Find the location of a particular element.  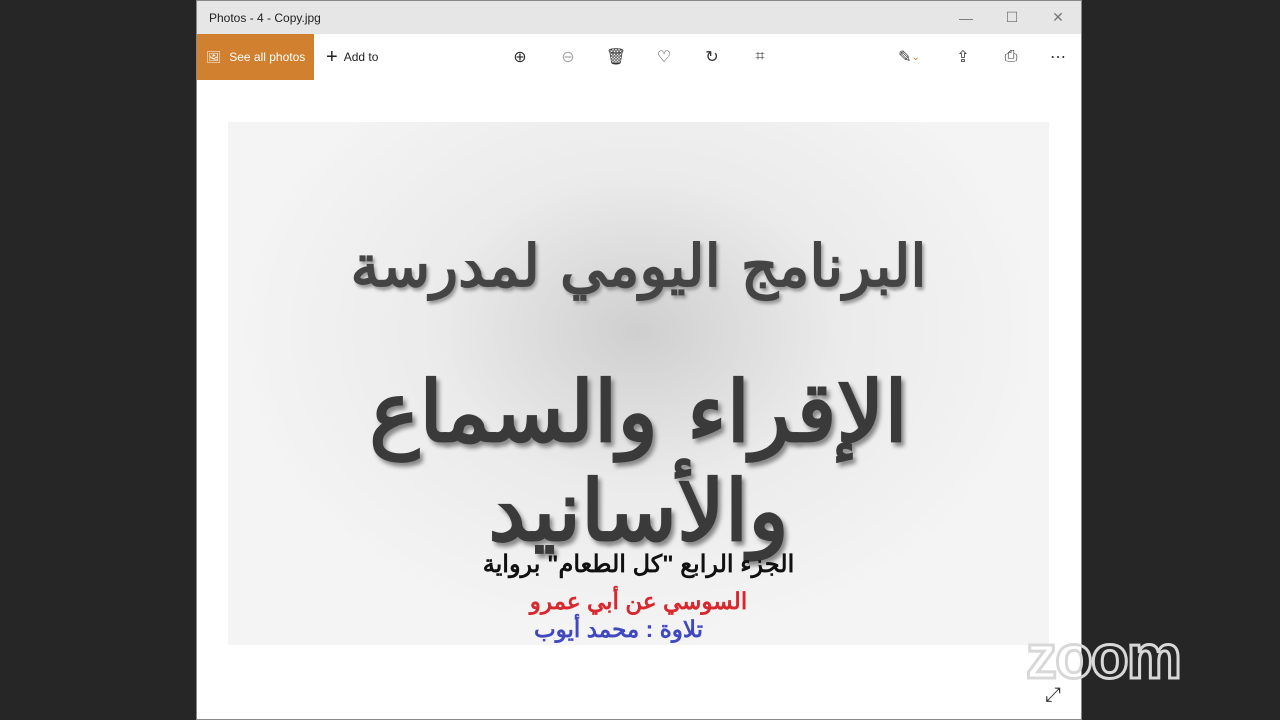

maximize-button: ☐ is located at coordinates (1012, 17).